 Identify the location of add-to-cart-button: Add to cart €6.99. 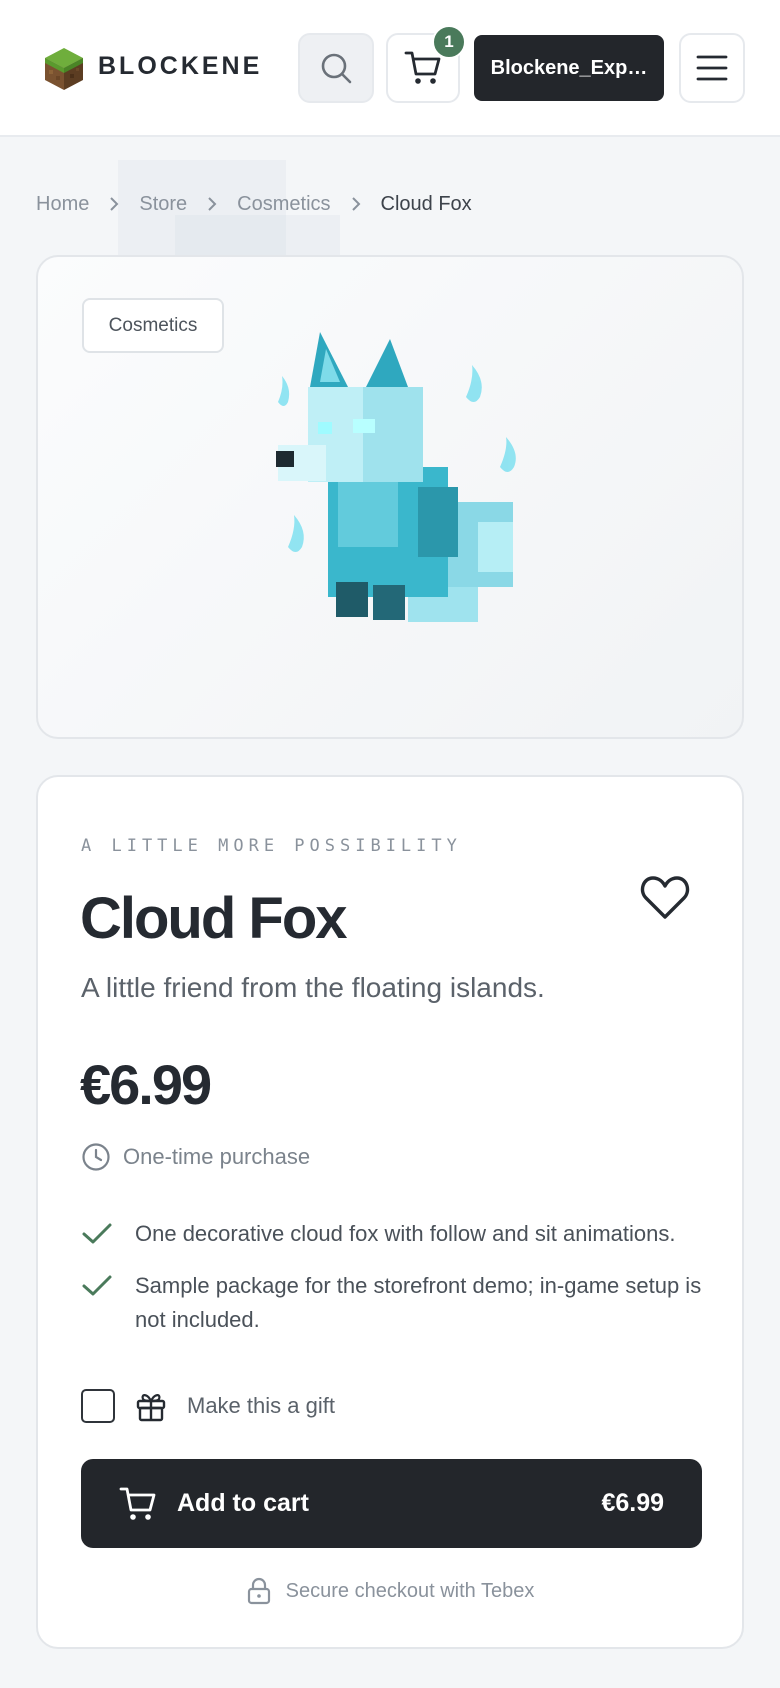
(391, 1503).